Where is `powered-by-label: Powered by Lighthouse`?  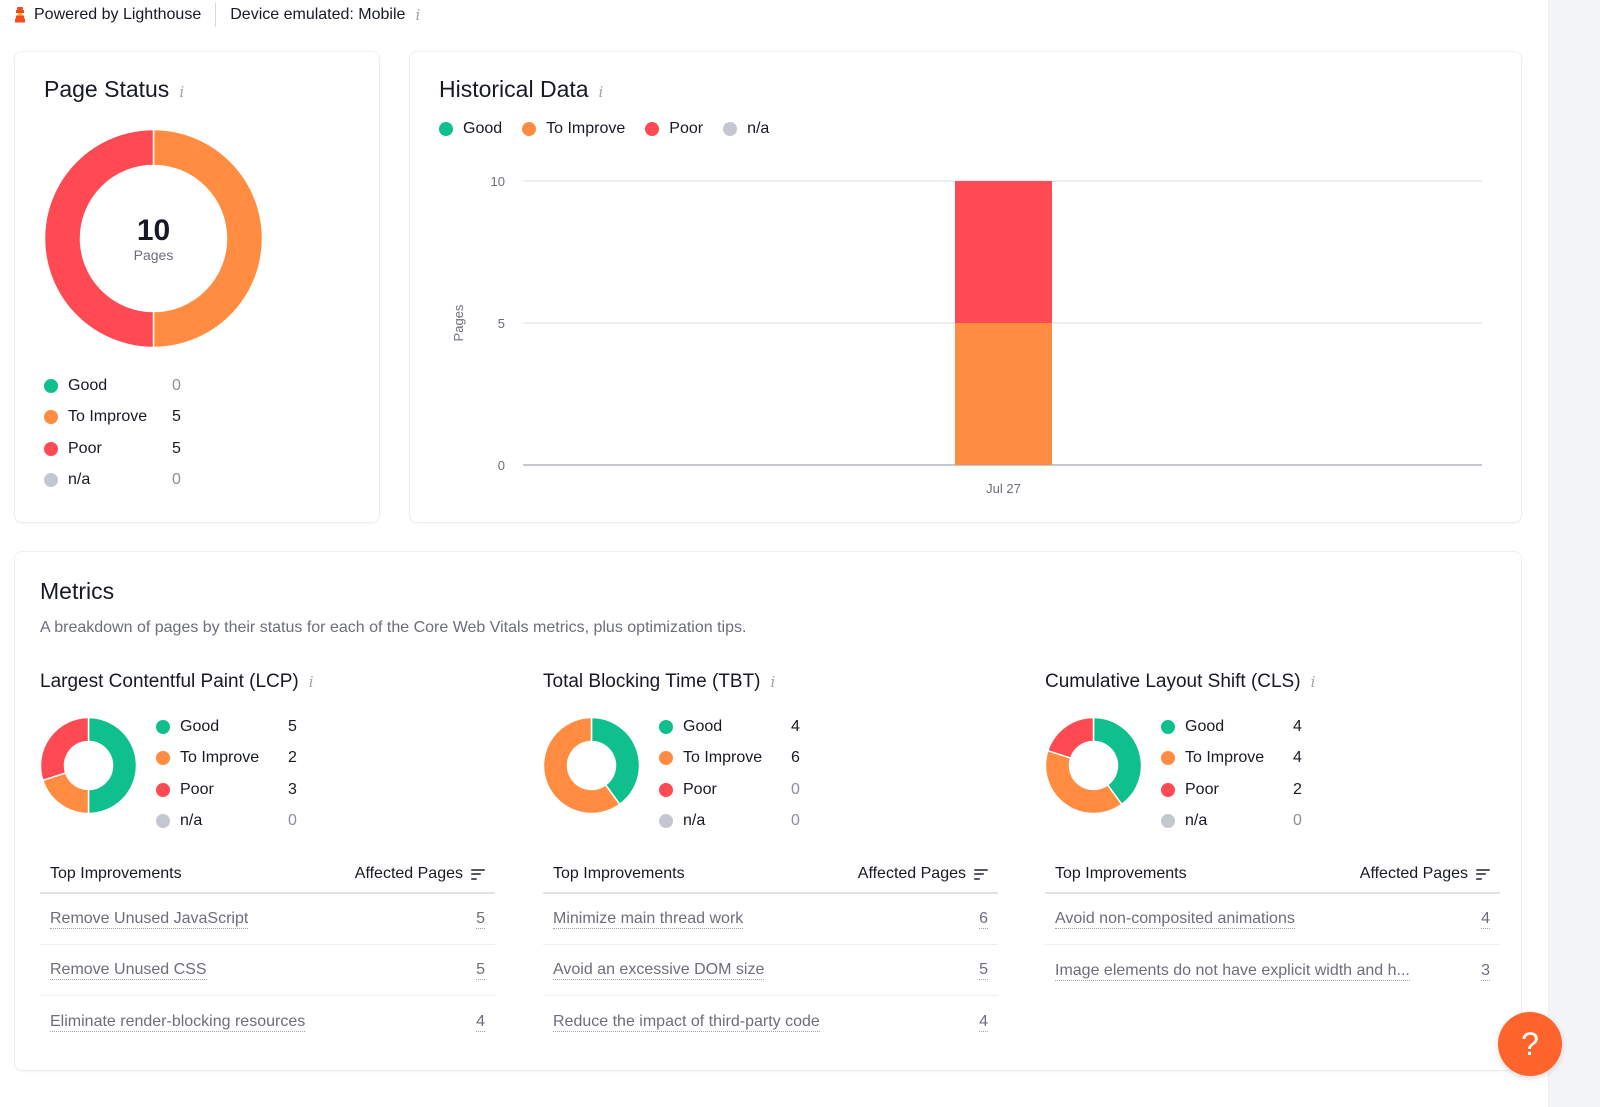
powered-by-label: Powered by Lighthouse is located at coordinates (118, 14).